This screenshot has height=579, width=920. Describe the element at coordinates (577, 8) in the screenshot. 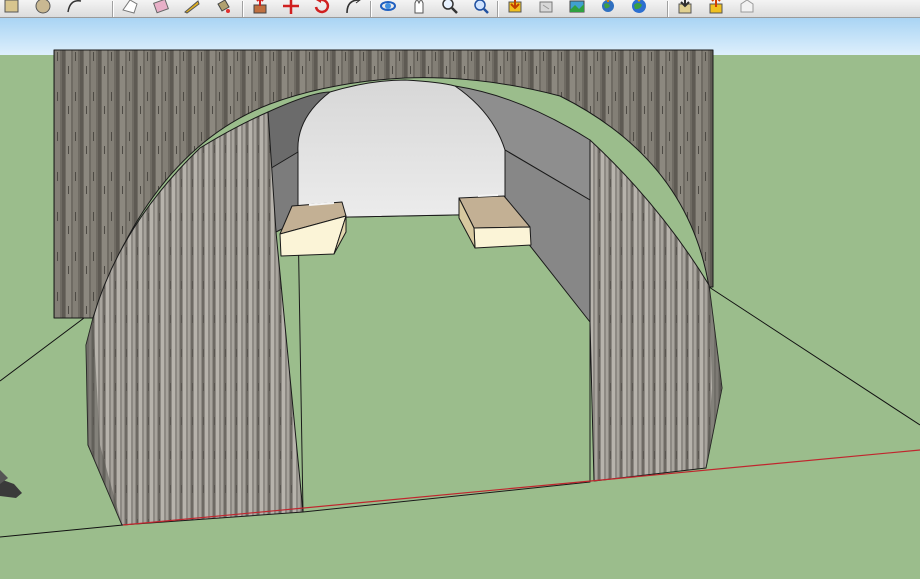

I see `get-photo-texture-icon` at that location.